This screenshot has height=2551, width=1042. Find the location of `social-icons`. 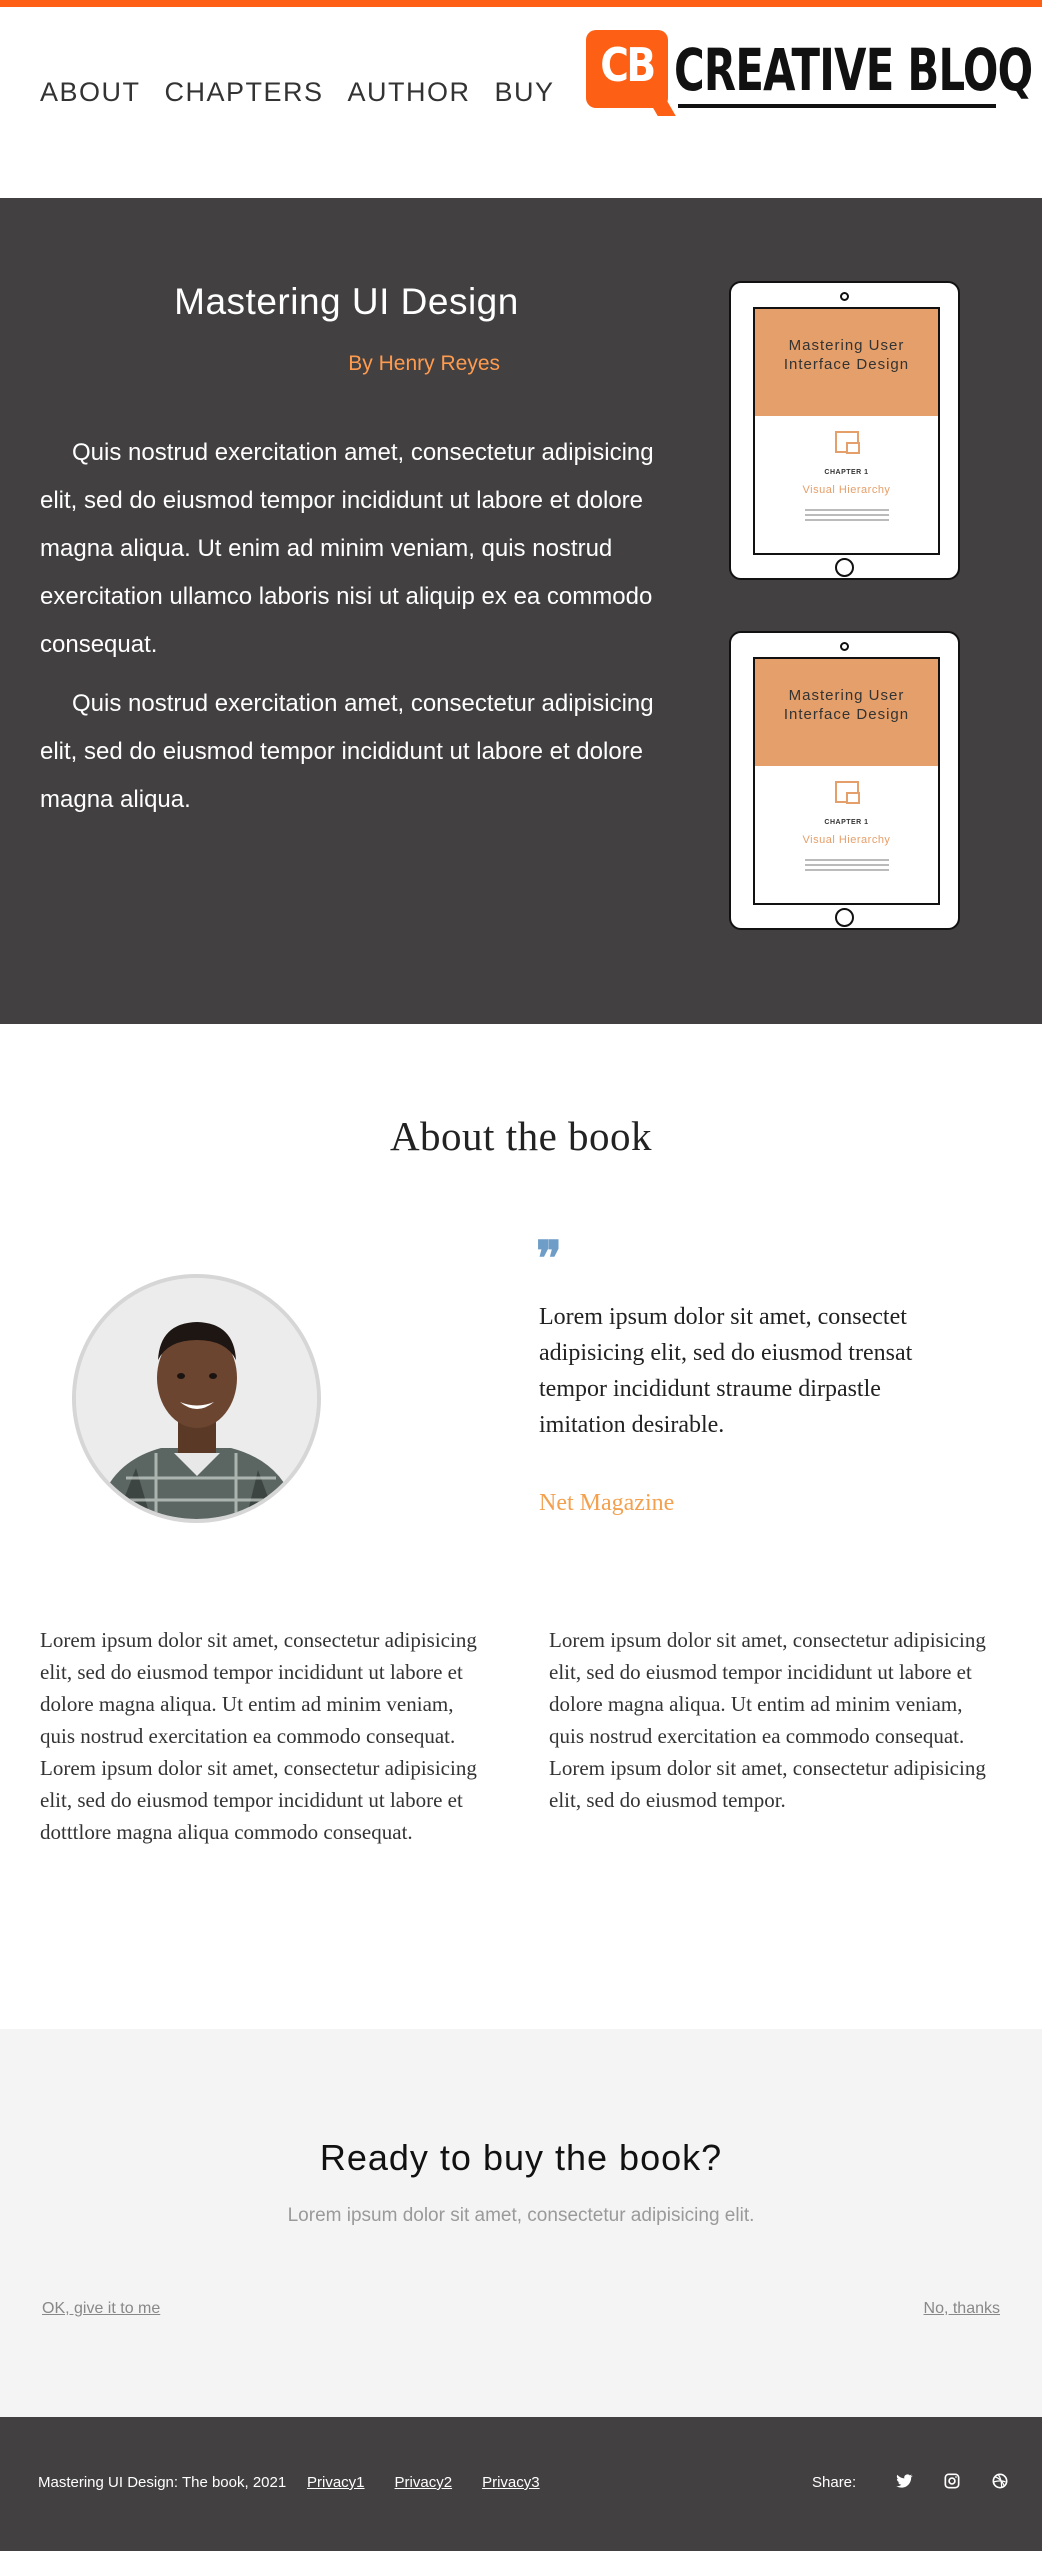

social-icons is located at coordinates (952, 2481).